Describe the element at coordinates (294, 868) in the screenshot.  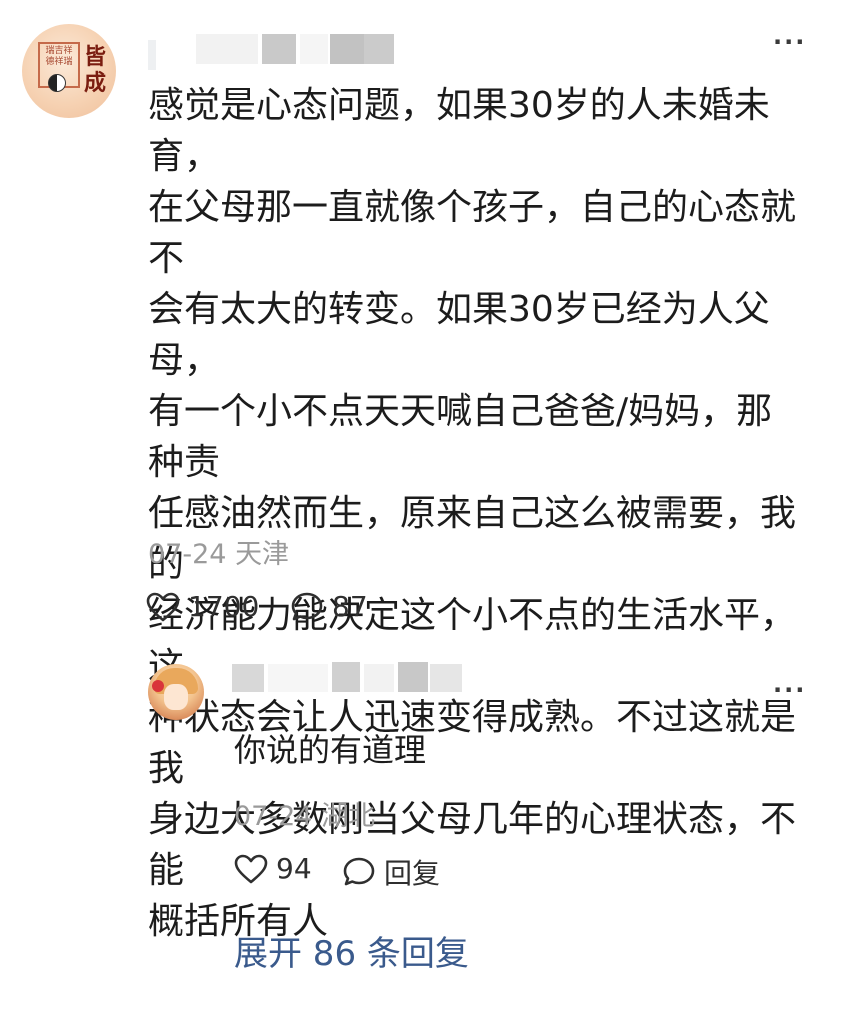
I see `reply-like-count: 94` at that location.